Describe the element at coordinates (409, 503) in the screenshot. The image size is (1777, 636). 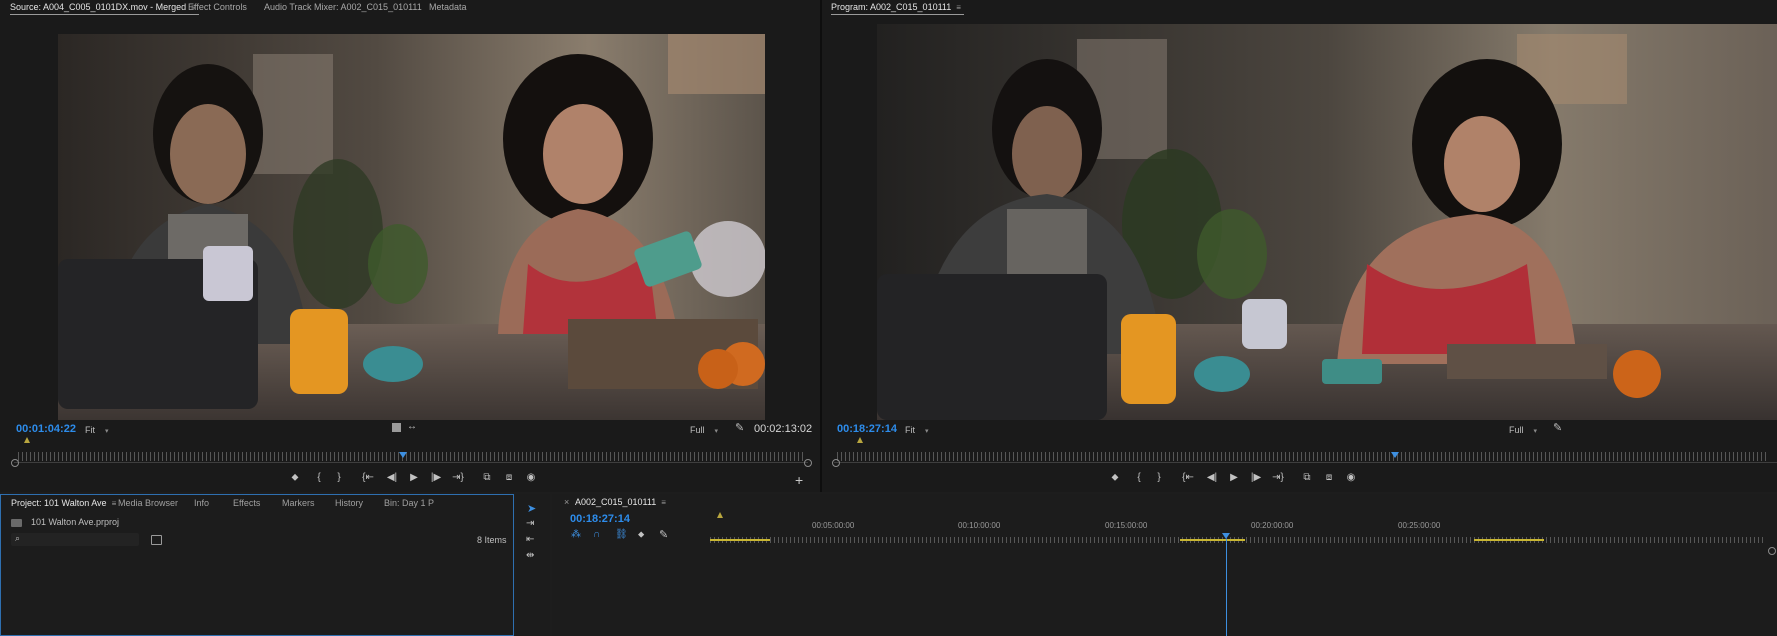
I see `tab-bin-day1: Bin: Day 1 P` at that location.